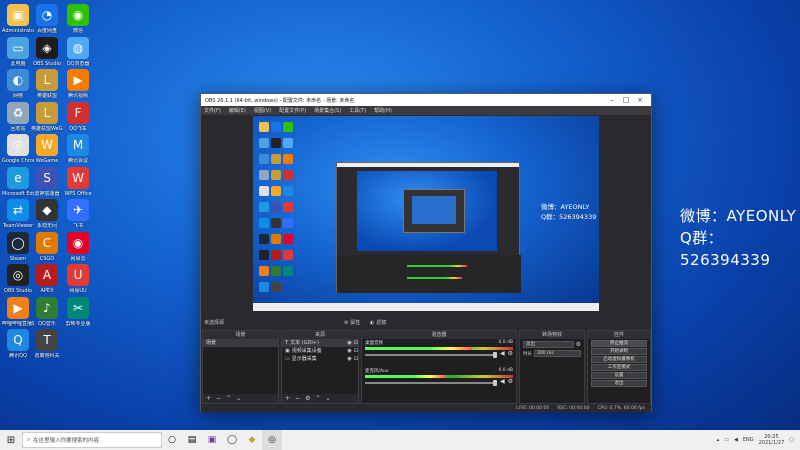 This screenshot has height=450, width=800. I want to click on desktop-shortcut: L英雄联盟WeGame版, so click(47, 116).